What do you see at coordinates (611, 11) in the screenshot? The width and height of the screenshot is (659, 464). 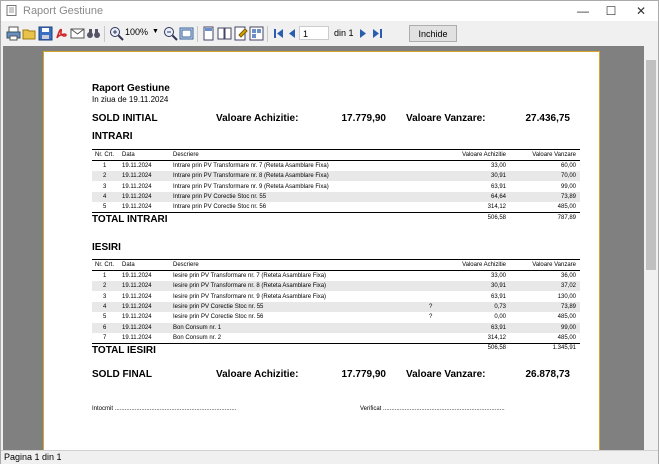 I see `maximize-button: ☐` at bounding box center [611, 11].